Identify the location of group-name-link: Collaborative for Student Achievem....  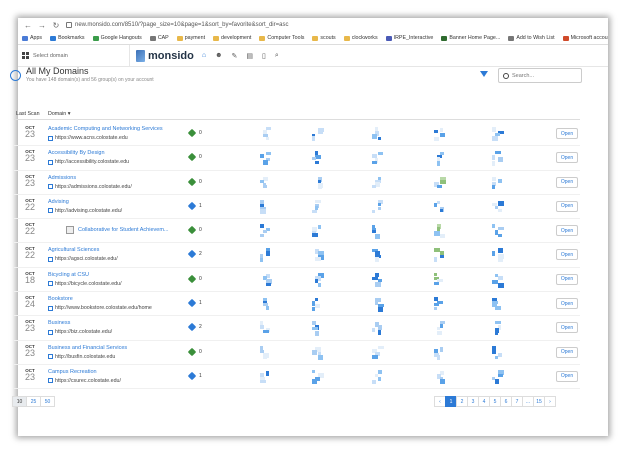
(123, 230).